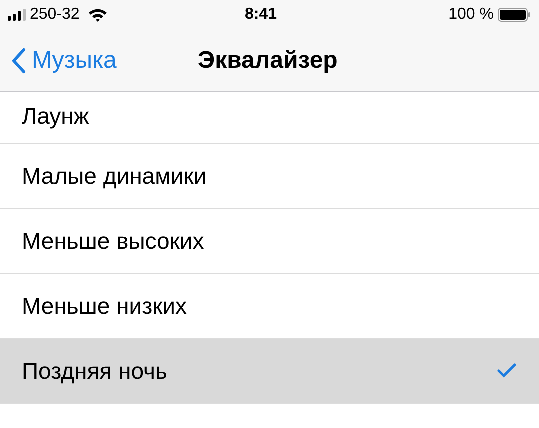 The height and width of the screenshot is (428, 539). Describe the element at coordinates (17, 15) in the screenshot. I see `signal-icon` at that location.